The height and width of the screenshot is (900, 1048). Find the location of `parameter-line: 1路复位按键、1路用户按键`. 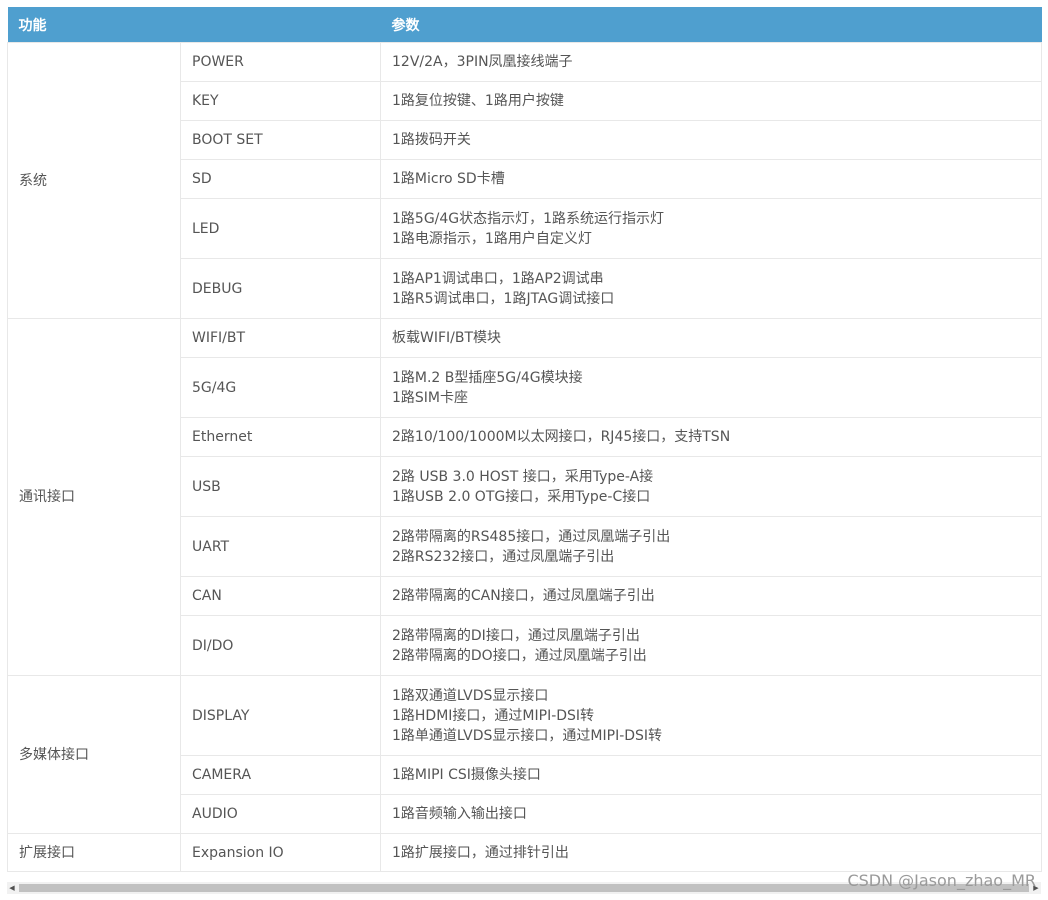

parameter-line: 1路复位按键、1路用户按键 is located at coordinates (478, 101).